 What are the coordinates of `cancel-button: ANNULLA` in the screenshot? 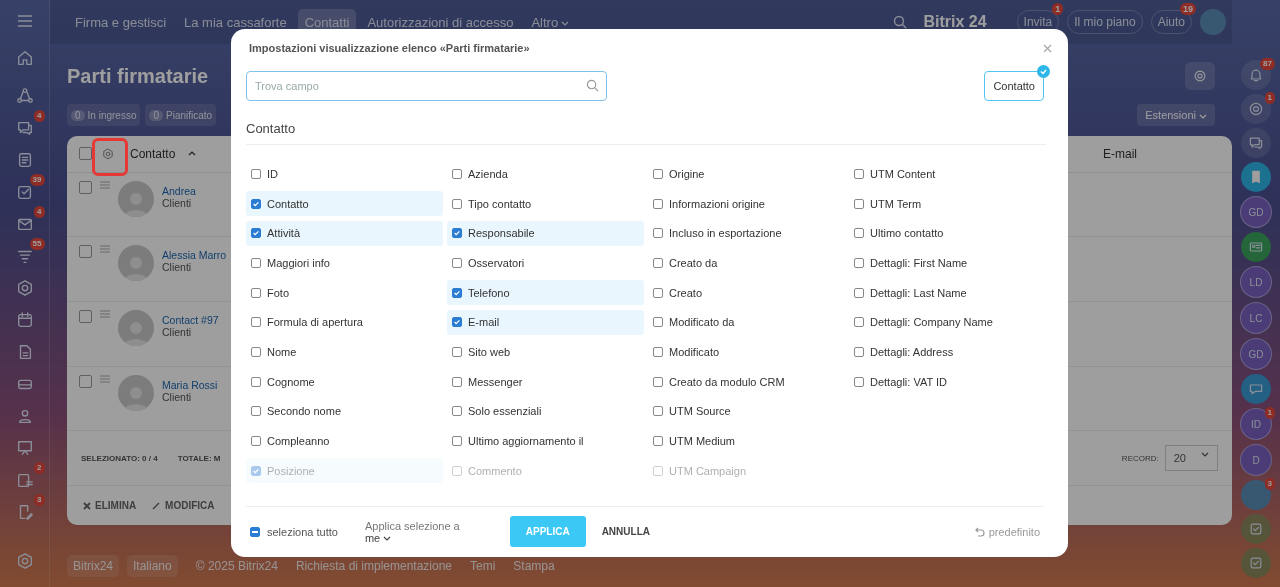 It's located at (625, 532).